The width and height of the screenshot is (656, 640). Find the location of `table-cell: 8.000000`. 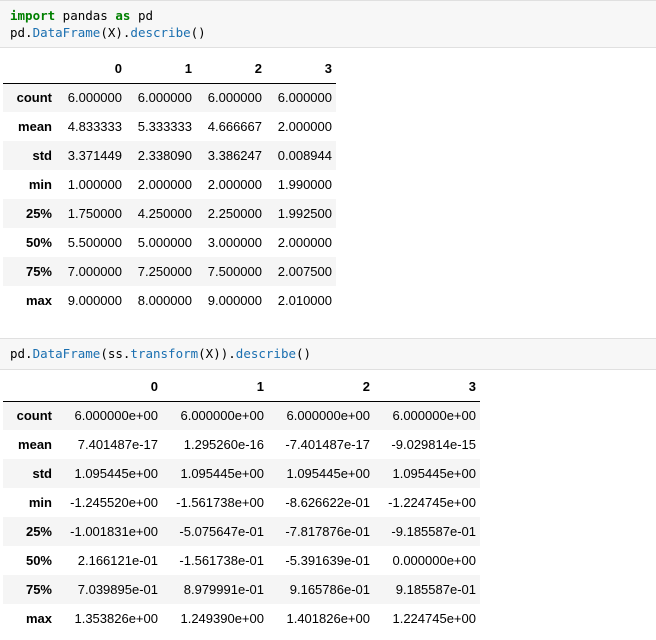

table-cell: 8.000000 is located at coordinates (164, 300).